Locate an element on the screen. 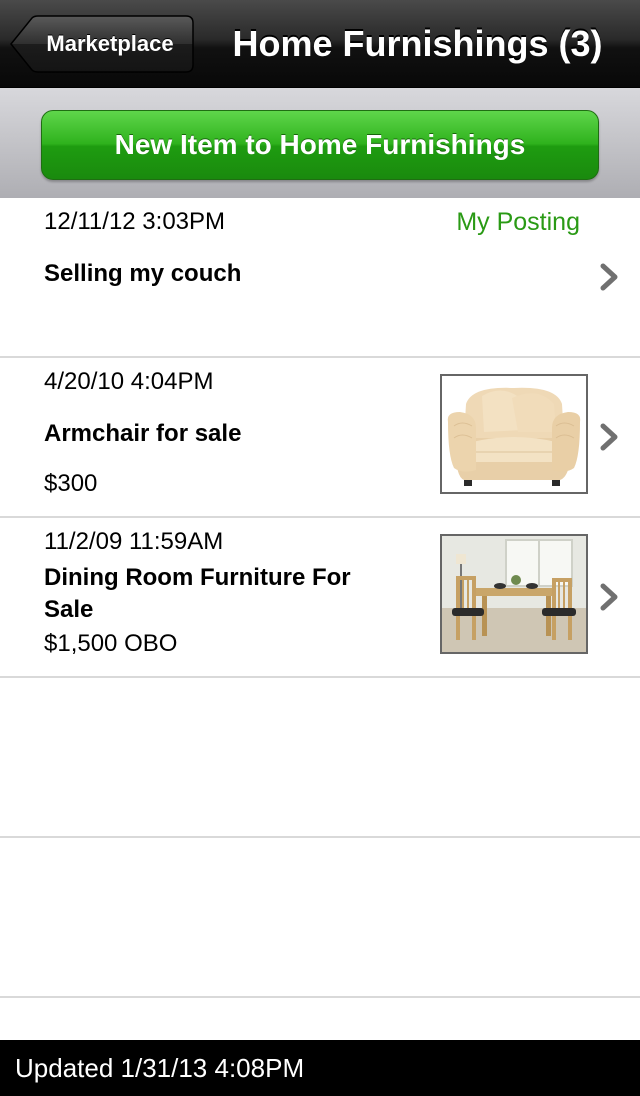 The width and height of the screenshot is (640, 1096). new-item-button: New Item to Home Furnishings is located at coordinates (320, 145).